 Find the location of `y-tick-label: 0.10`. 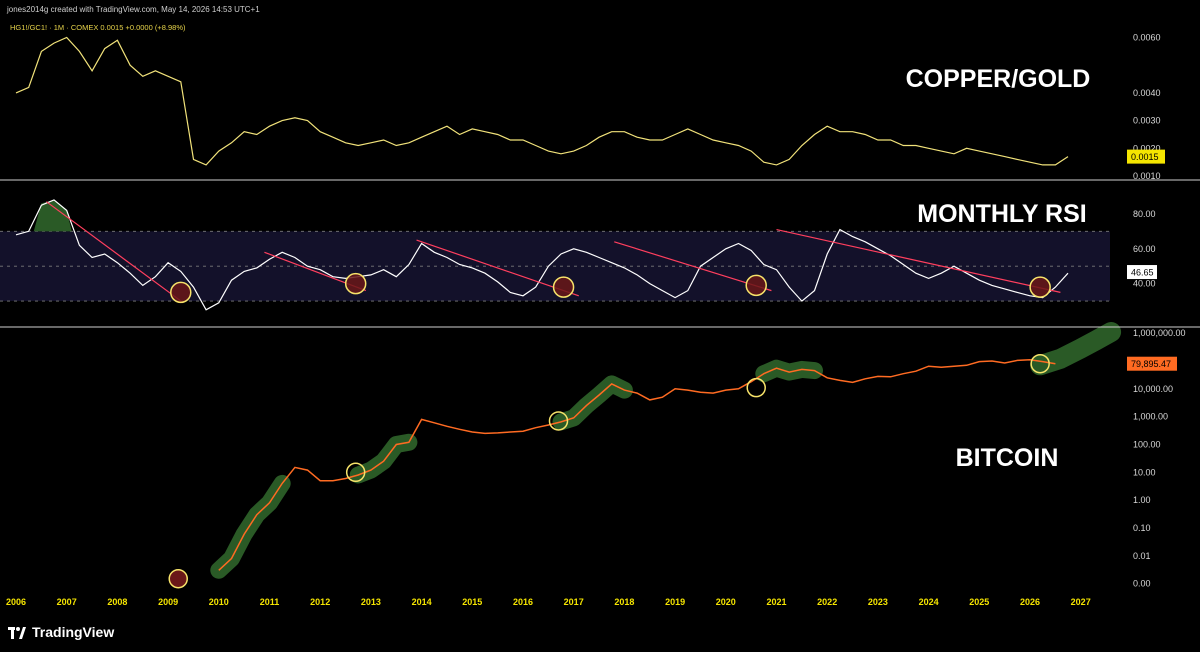

y-tick-label: 0.10 is located at coordinates (1142, 528).